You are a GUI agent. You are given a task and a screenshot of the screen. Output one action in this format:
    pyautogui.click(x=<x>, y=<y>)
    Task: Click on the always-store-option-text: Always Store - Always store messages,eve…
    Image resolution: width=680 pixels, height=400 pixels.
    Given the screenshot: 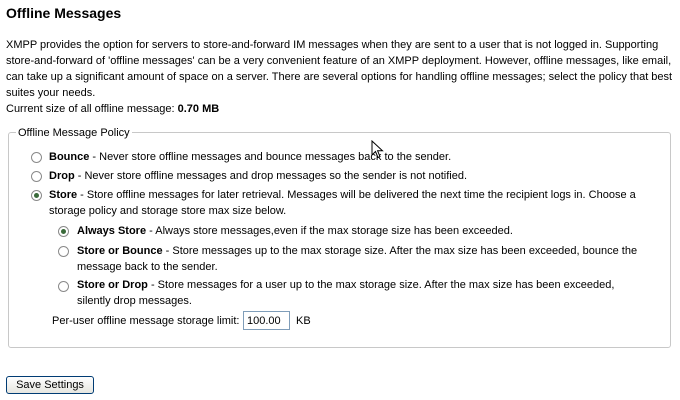 What is the action you would take?
    pyautogui.click(x=372, y=231)
    